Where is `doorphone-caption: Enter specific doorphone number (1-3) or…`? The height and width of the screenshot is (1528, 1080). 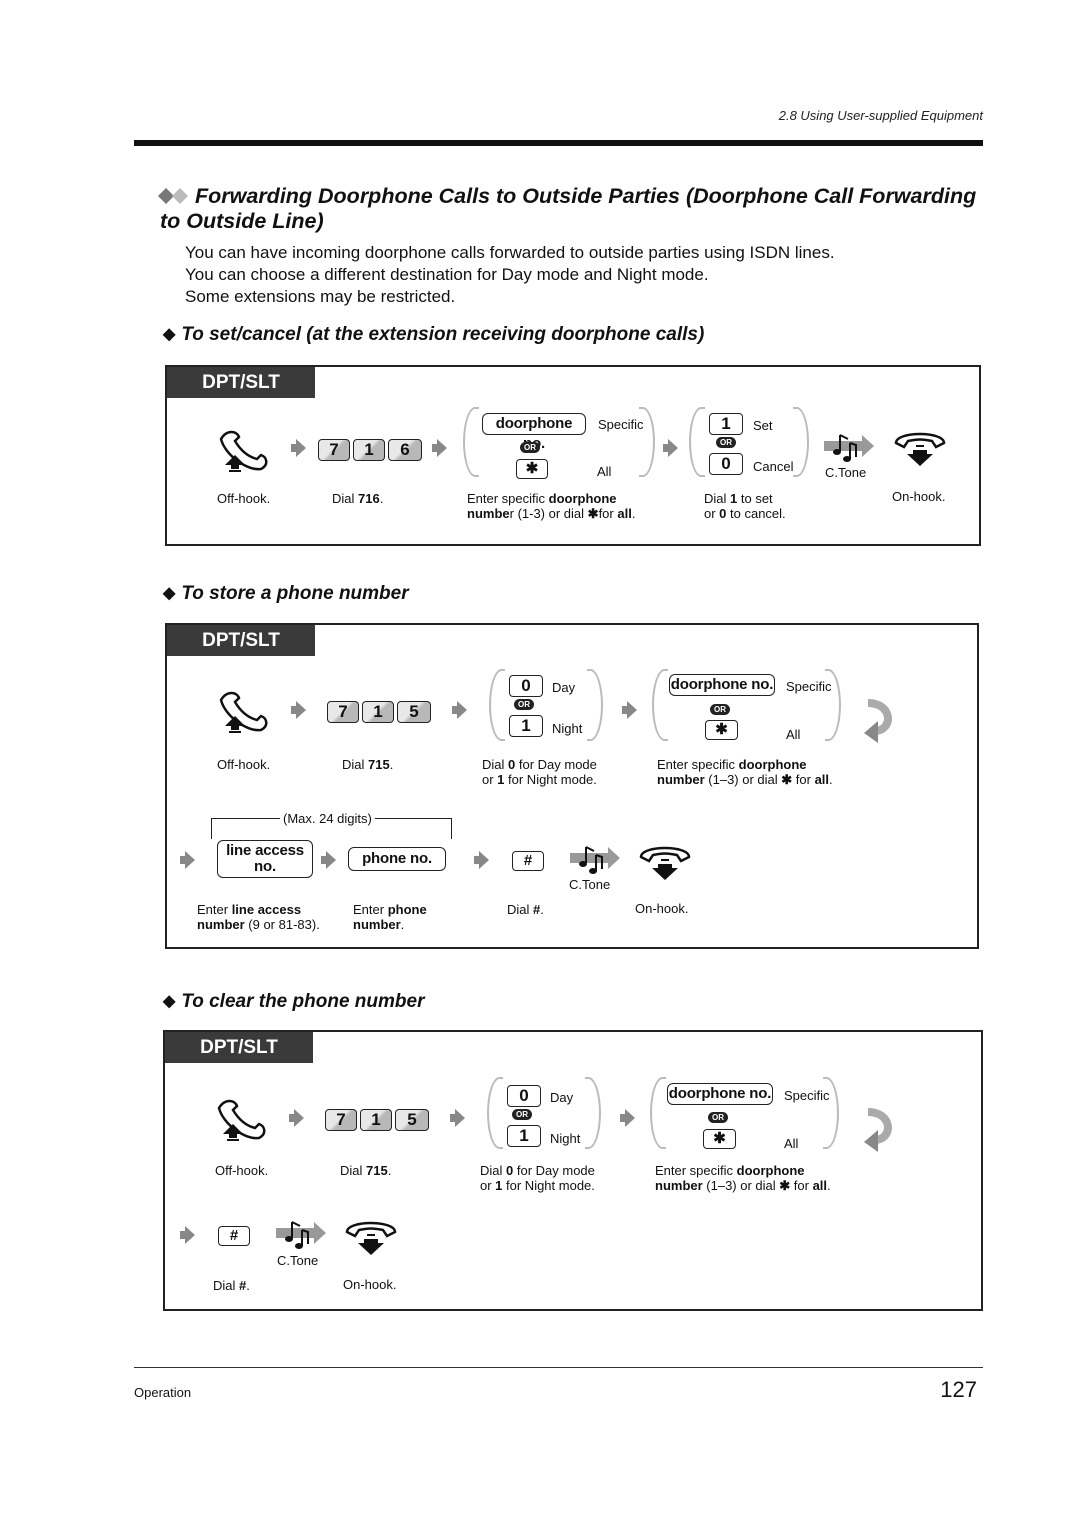
doorphone-caption: Enter specific doorphone number (1-3) or… is located at coordinates (551, 506).